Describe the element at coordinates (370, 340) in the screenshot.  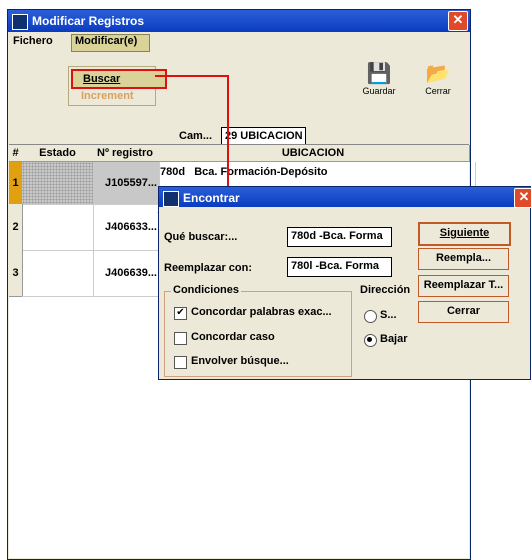
I see `bajar-radio` at that location.